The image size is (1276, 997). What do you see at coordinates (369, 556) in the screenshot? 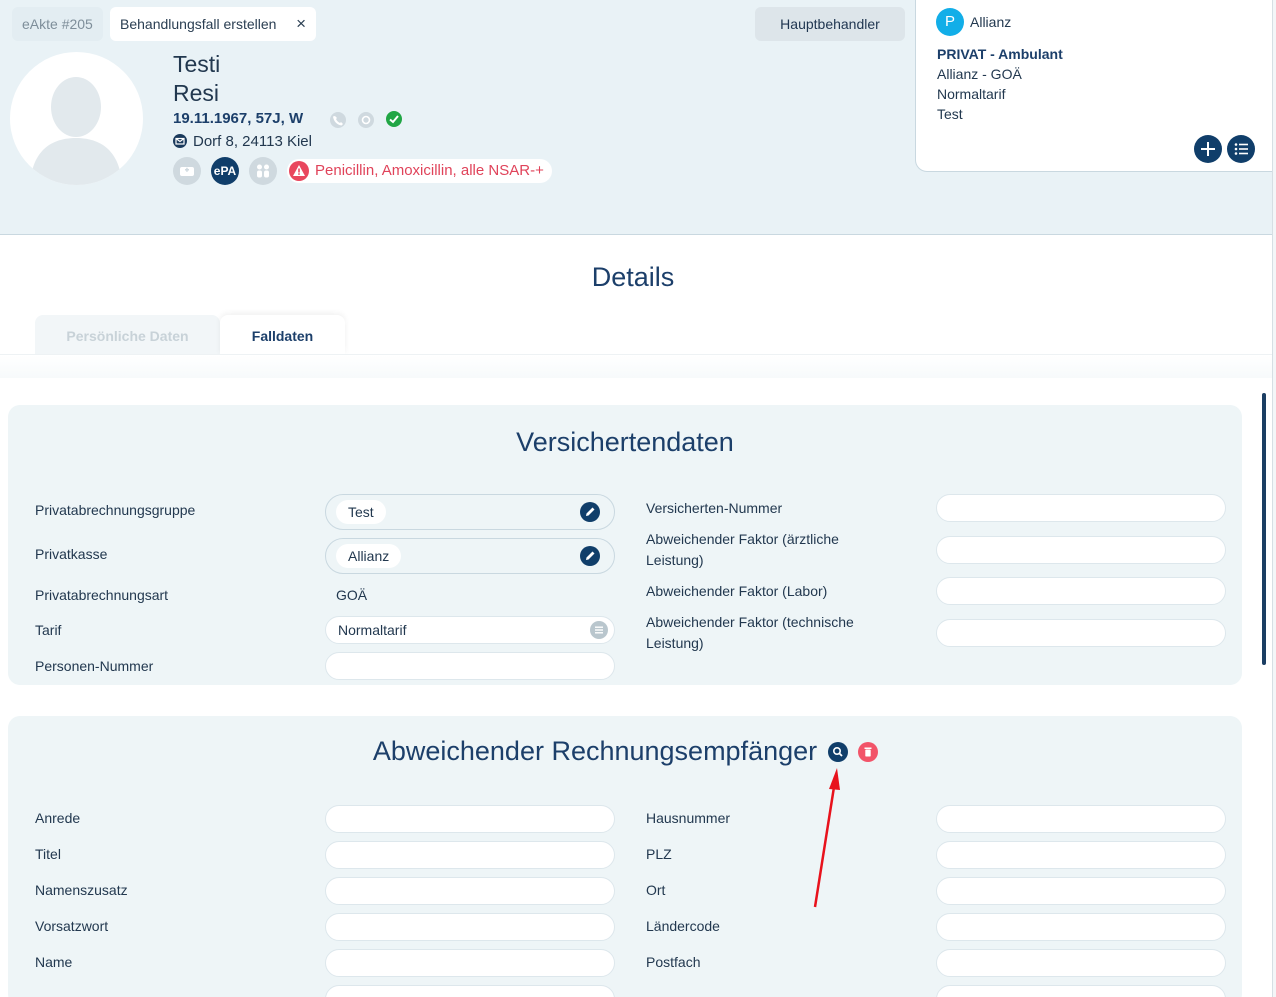
I see `privatkasse-chip: Allianz` at bounding box center [369, 556].